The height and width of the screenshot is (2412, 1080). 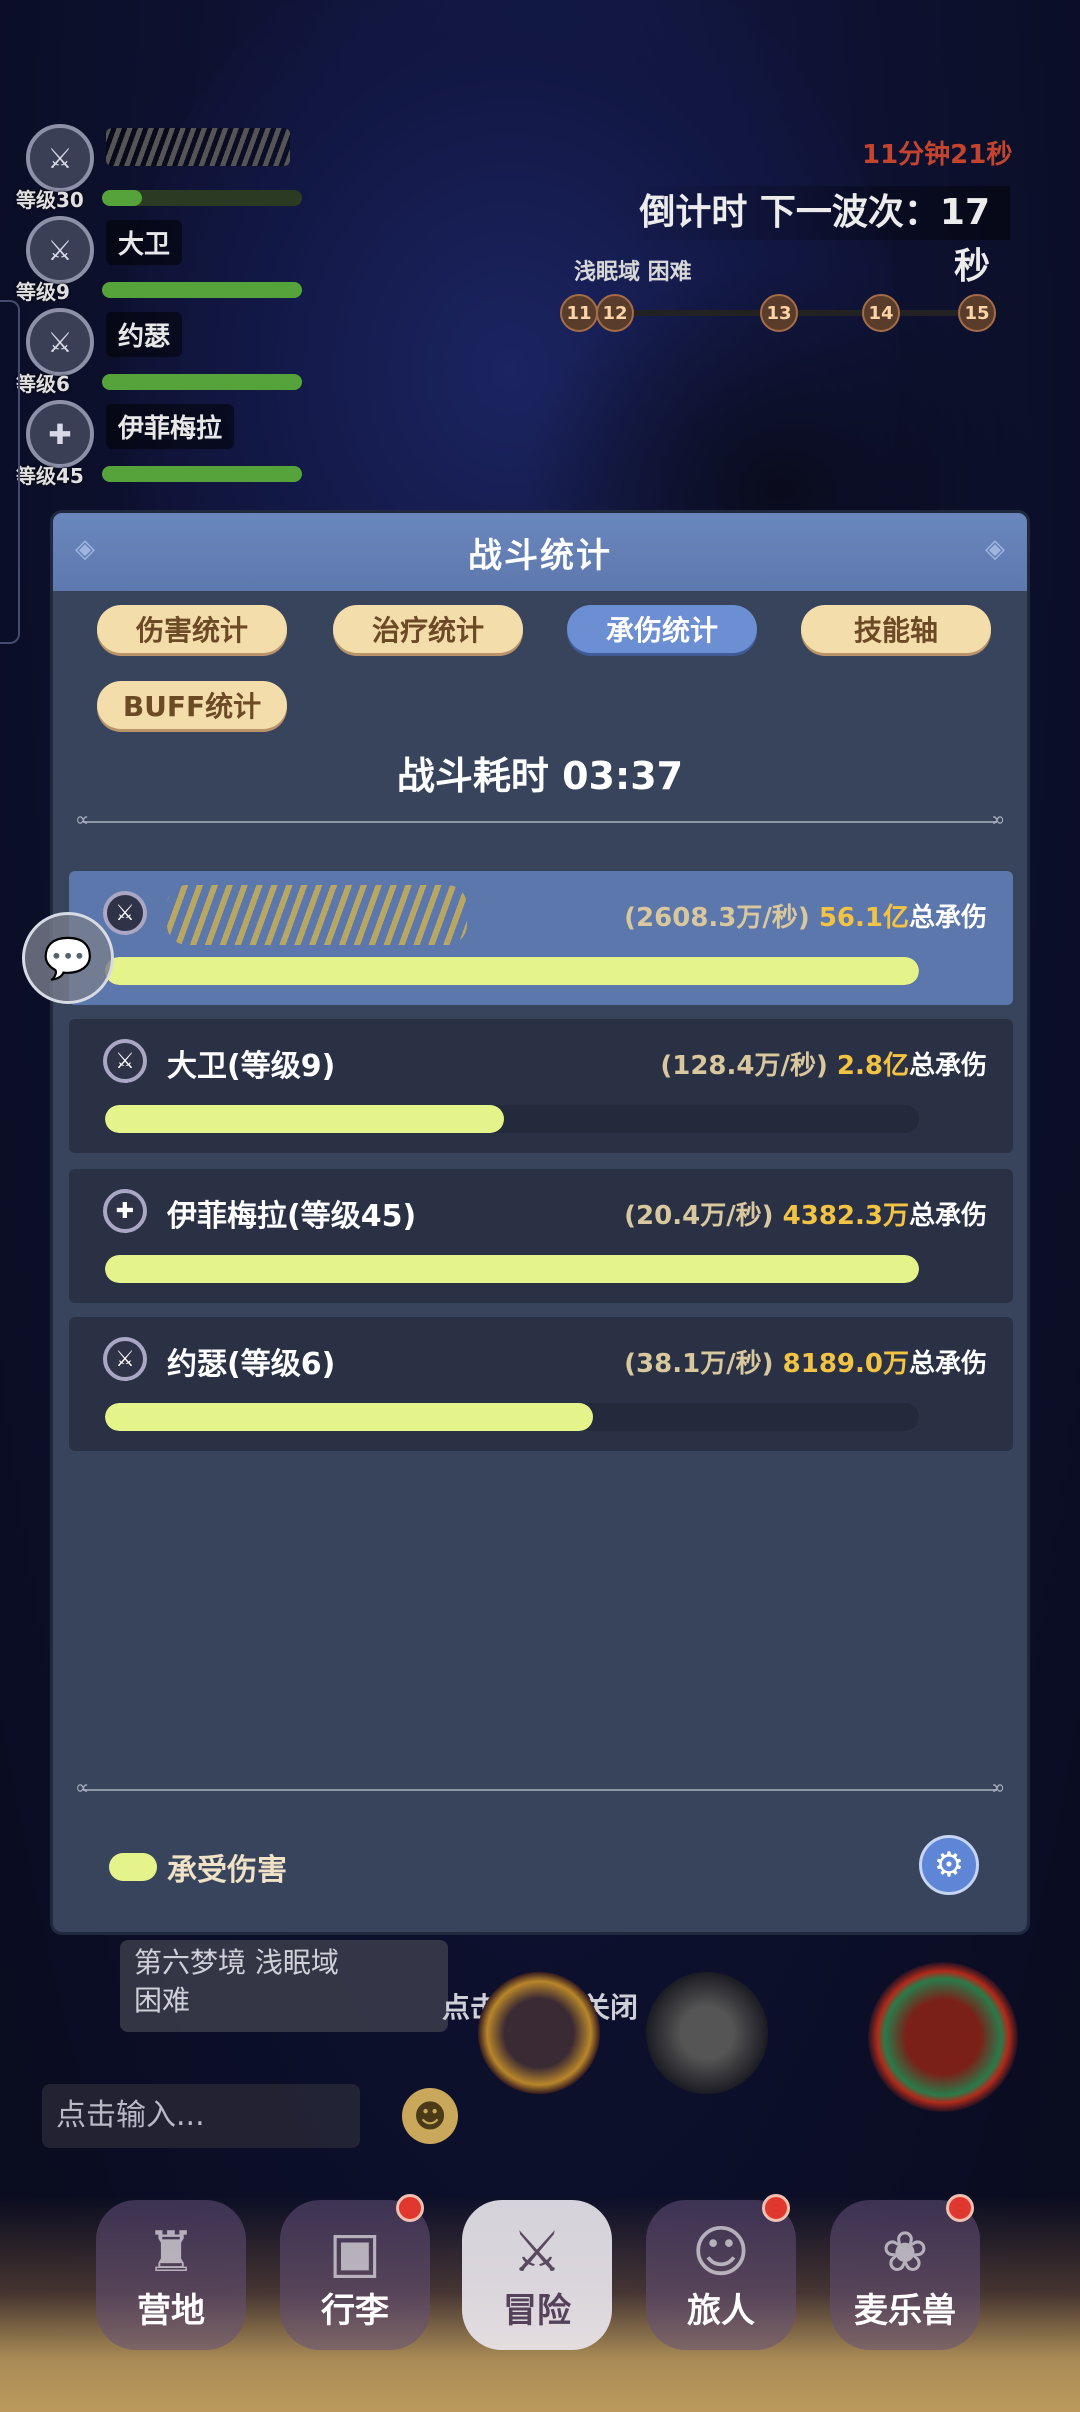 I want to click on zone-label: 浅眠域 困难, so click(x=633, y=272).